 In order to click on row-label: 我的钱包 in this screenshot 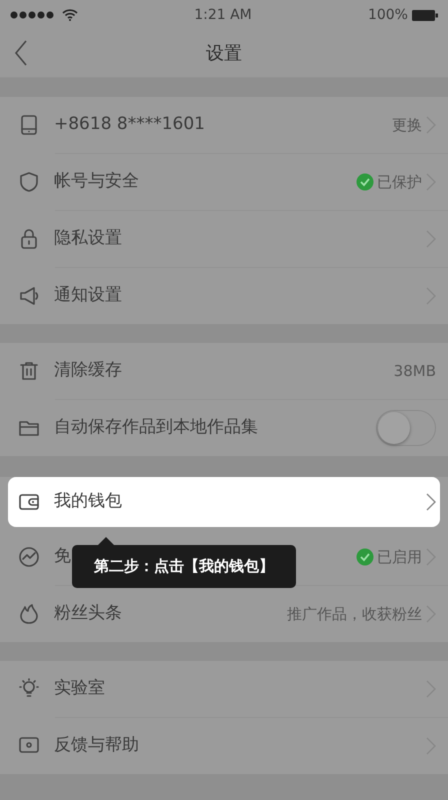, I will do `click(88, 502)`.